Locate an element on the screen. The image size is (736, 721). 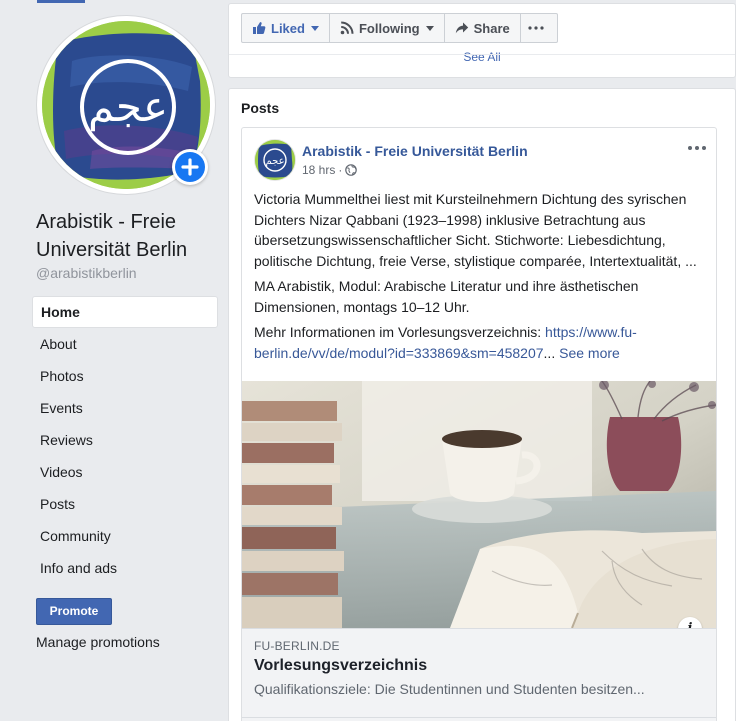
promote-button: Promote is located at coordinates (74, 611).